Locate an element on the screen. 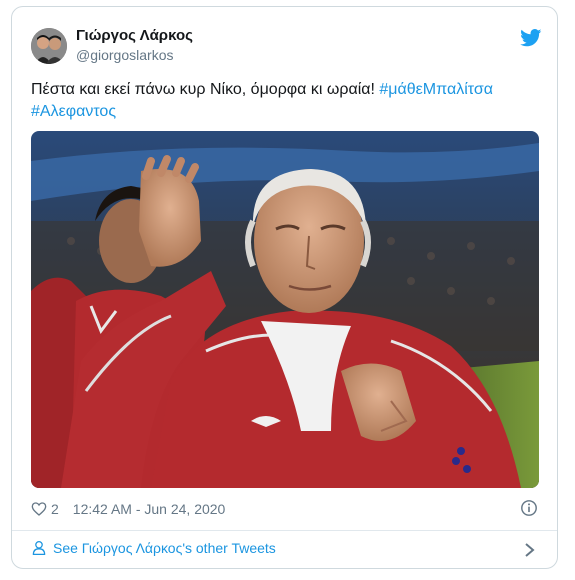  tweet-meta: 2 12:42 AM - Jun 24, 2020 is located at coordinates (128, 509).